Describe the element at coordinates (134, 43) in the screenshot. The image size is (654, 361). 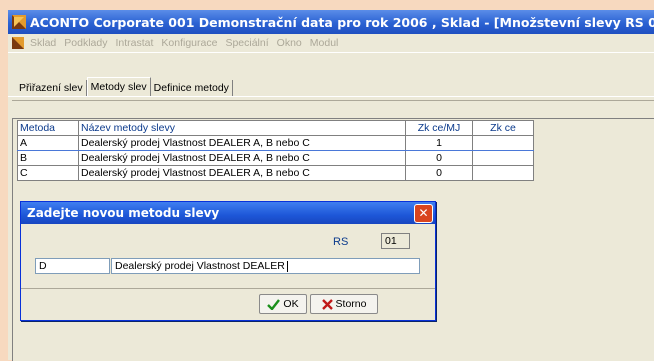
I see `menu-item-intrastat: Intrastat` at that location.